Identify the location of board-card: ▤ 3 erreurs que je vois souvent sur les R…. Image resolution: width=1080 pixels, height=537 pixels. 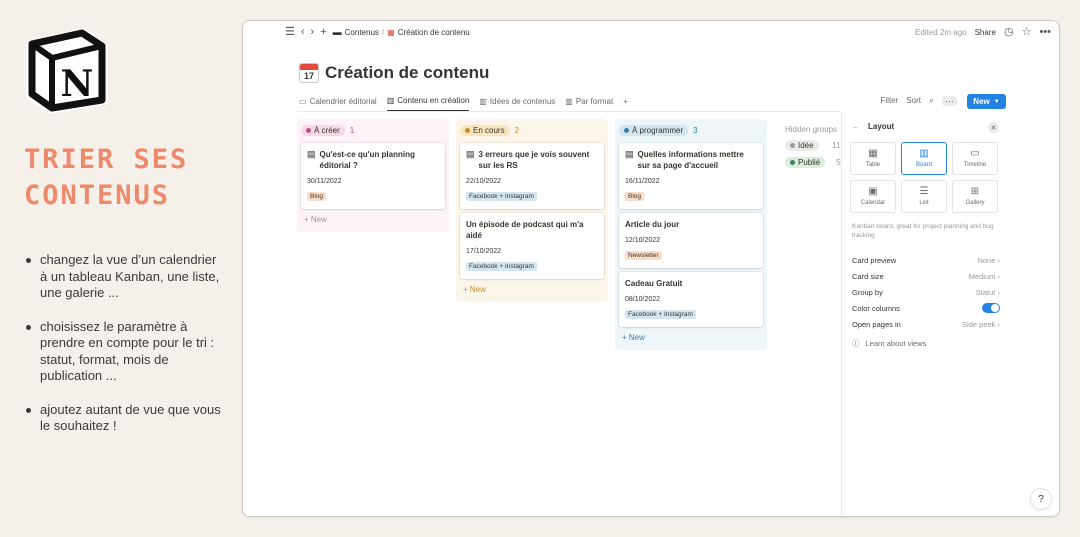
(532, 176).